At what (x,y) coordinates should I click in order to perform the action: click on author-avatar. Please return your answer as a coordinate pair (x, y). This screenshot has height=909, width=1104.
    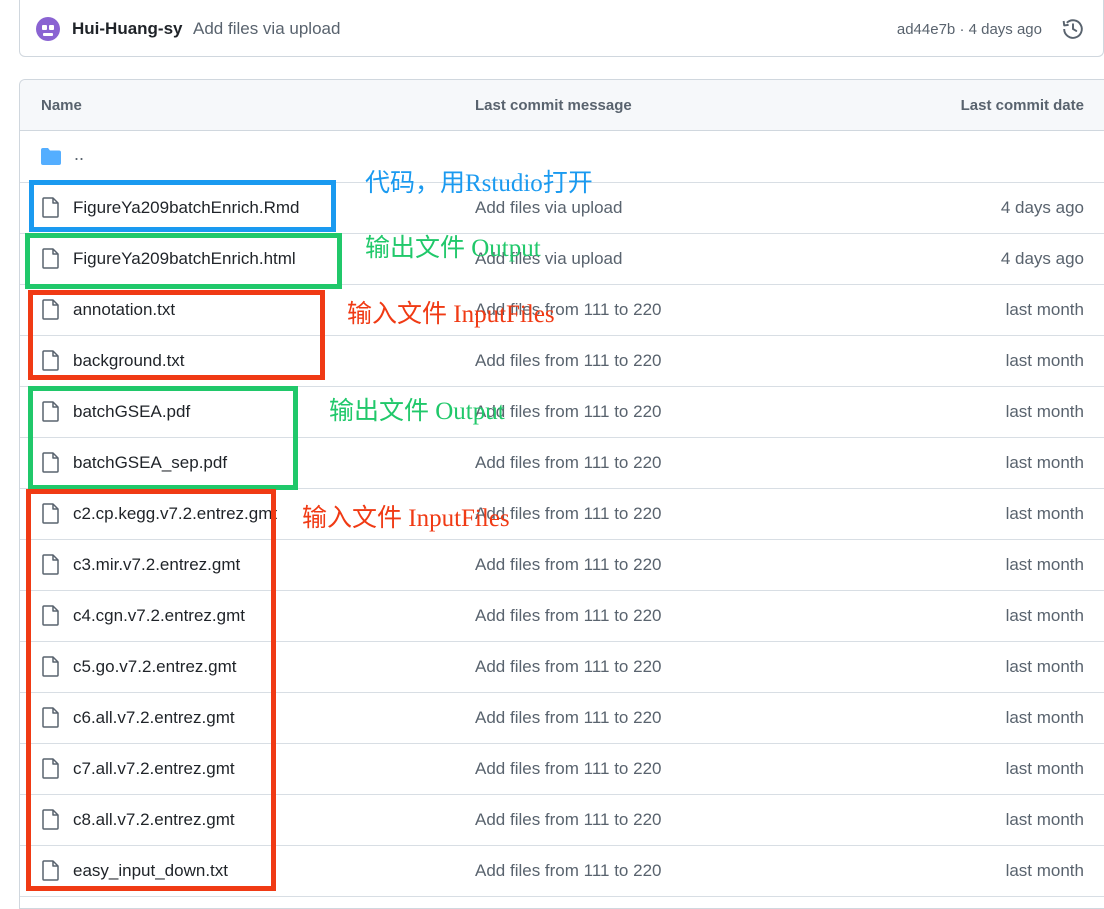
    Looking at the image, I should click on (48, 29).